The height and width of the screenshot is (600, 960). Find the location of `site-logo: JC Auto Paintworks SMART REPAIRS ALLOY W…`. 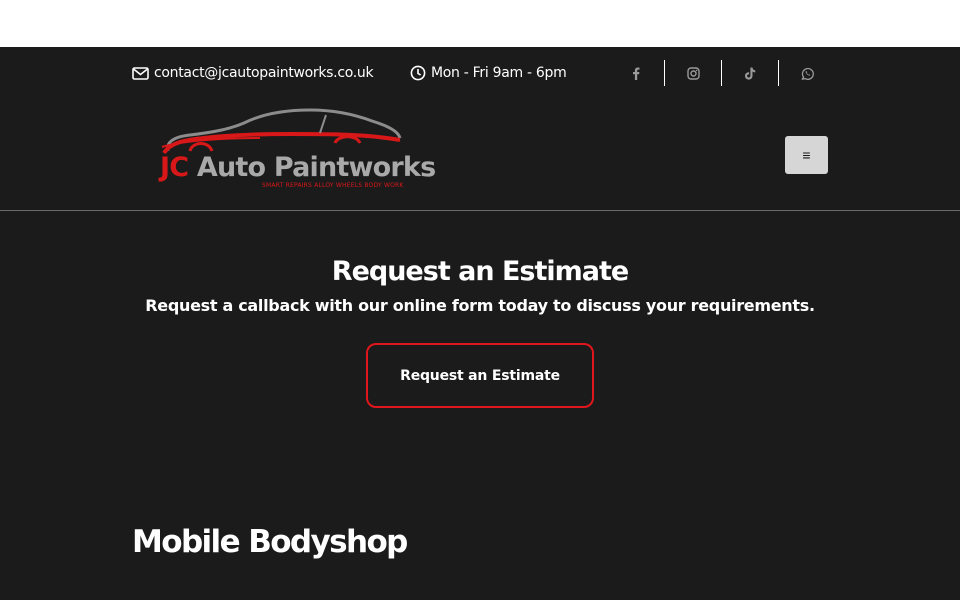

site-logo: JC Auto Paintworks SMART REPAIRS ALLOY W… is located at coordinates (298, 149).